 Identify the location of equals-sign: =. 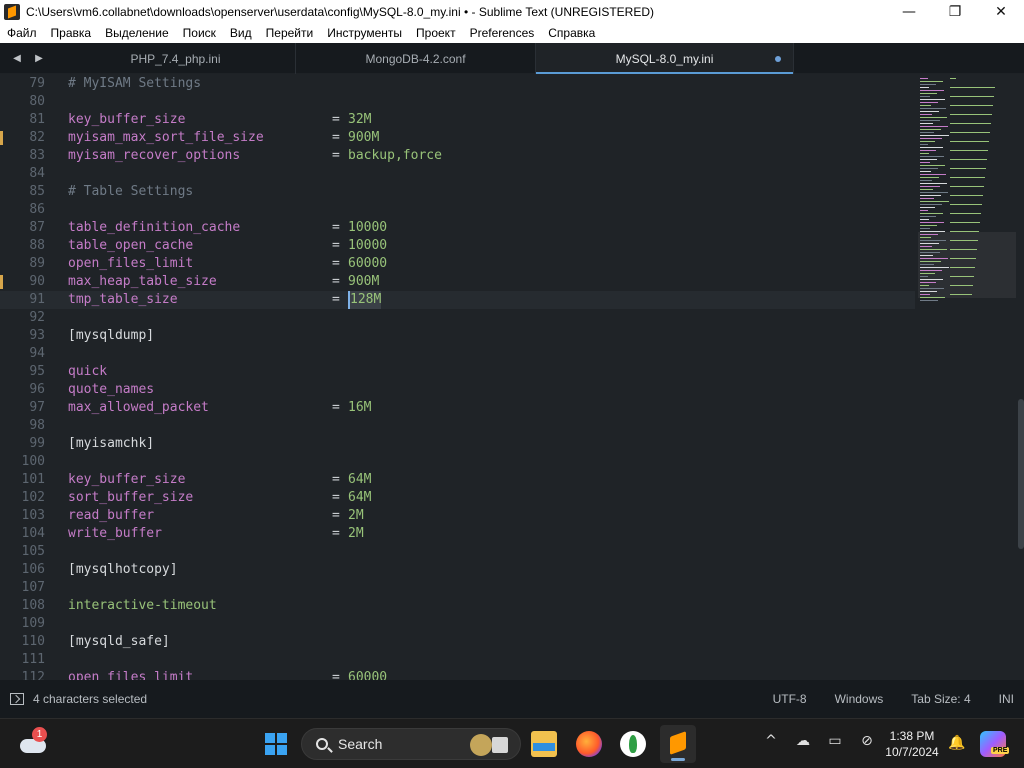
(336, 263).